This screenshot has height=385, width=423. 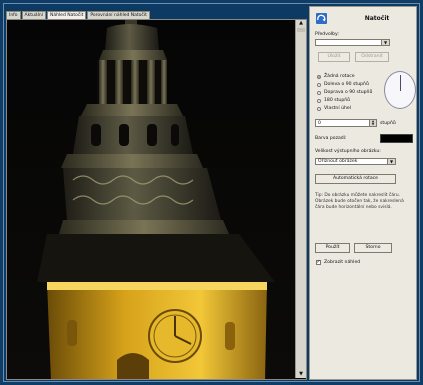 I want to click on tab-info: Info, so click(x=13, y=15).